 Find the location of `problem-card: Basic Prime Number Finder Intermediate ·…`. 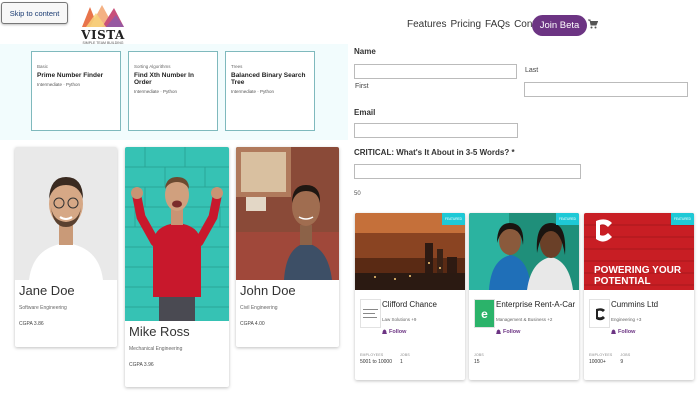

problem-card: Basic Prime Number Finder Intermediate ·… is located at coordinates (76, 91).